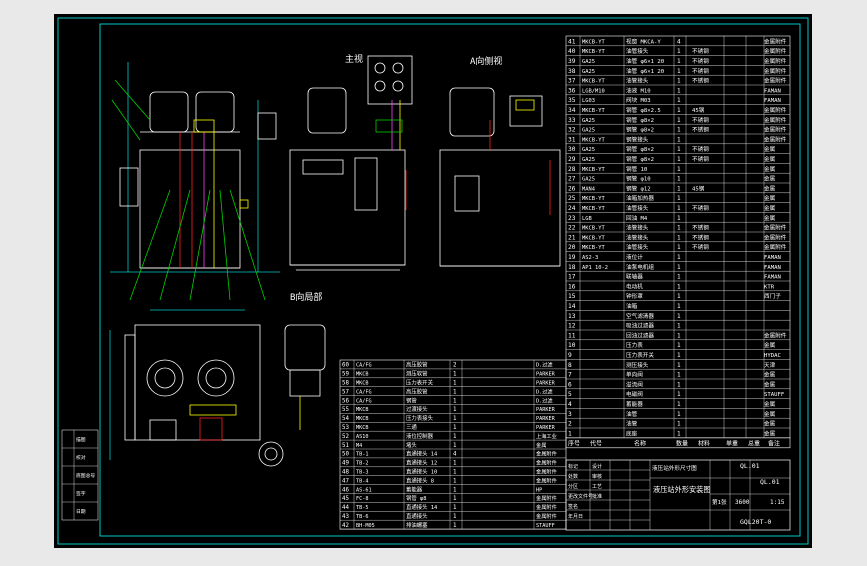 The image size is (867, 566). What do you see at coordinates (674, 468) in the screenshot?
I see `title-block-company: 液压站外形尺寸图` at bounding box center [674, 468].